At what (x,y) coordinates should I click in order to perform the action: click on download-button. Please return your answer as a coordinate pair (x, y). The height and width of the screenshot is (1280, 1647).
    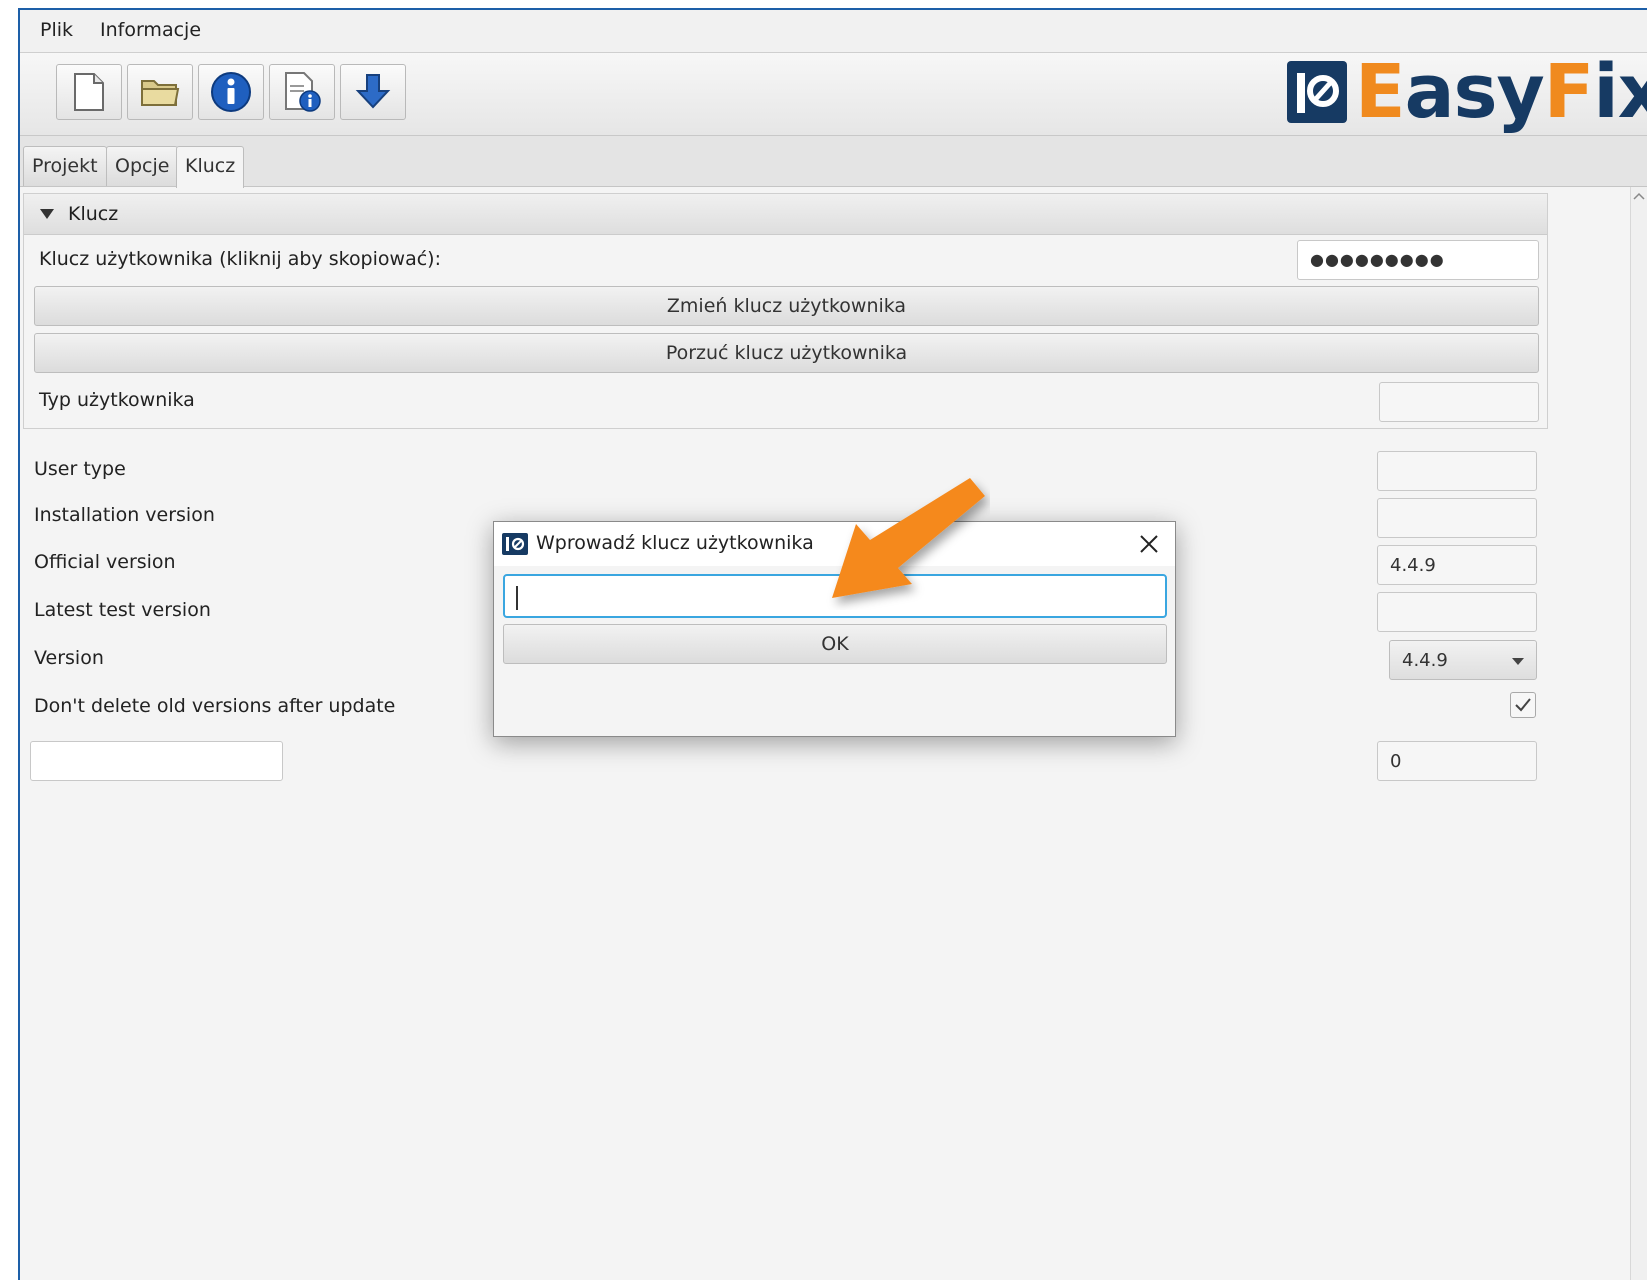
    Looking at the image, I should click on (373, 92).